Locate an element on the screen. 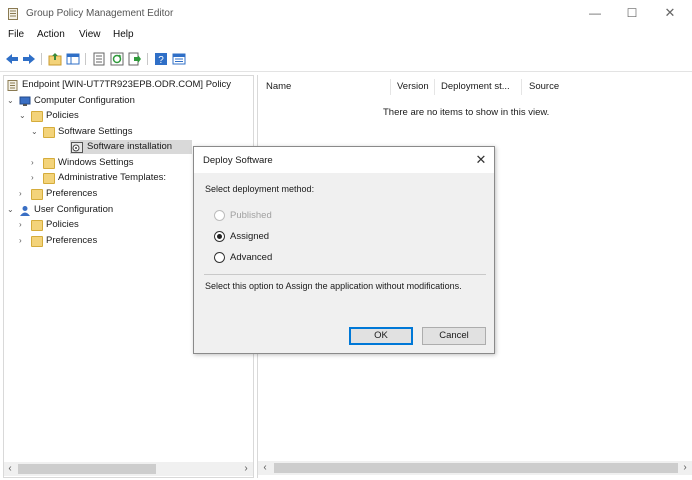 This screenshot has height=480, width=692. window-title: Group Policy Management Editor is located at coordinates (100, 13).